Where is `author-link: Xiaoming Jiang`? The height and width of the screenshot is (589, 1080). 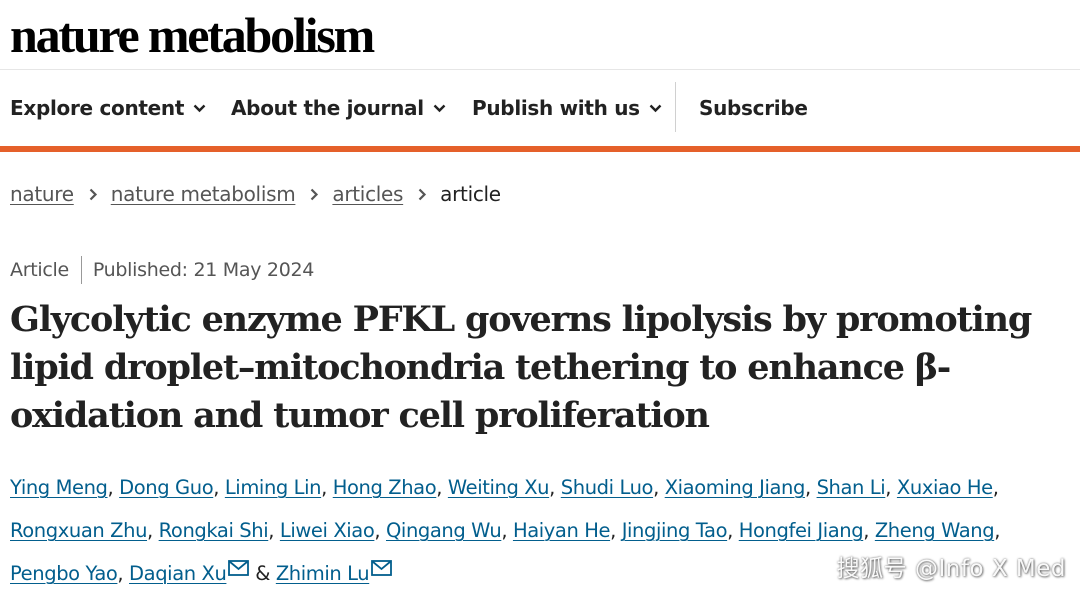
author-link: Xiaoming Jiang is located at coordinates (735, 487).